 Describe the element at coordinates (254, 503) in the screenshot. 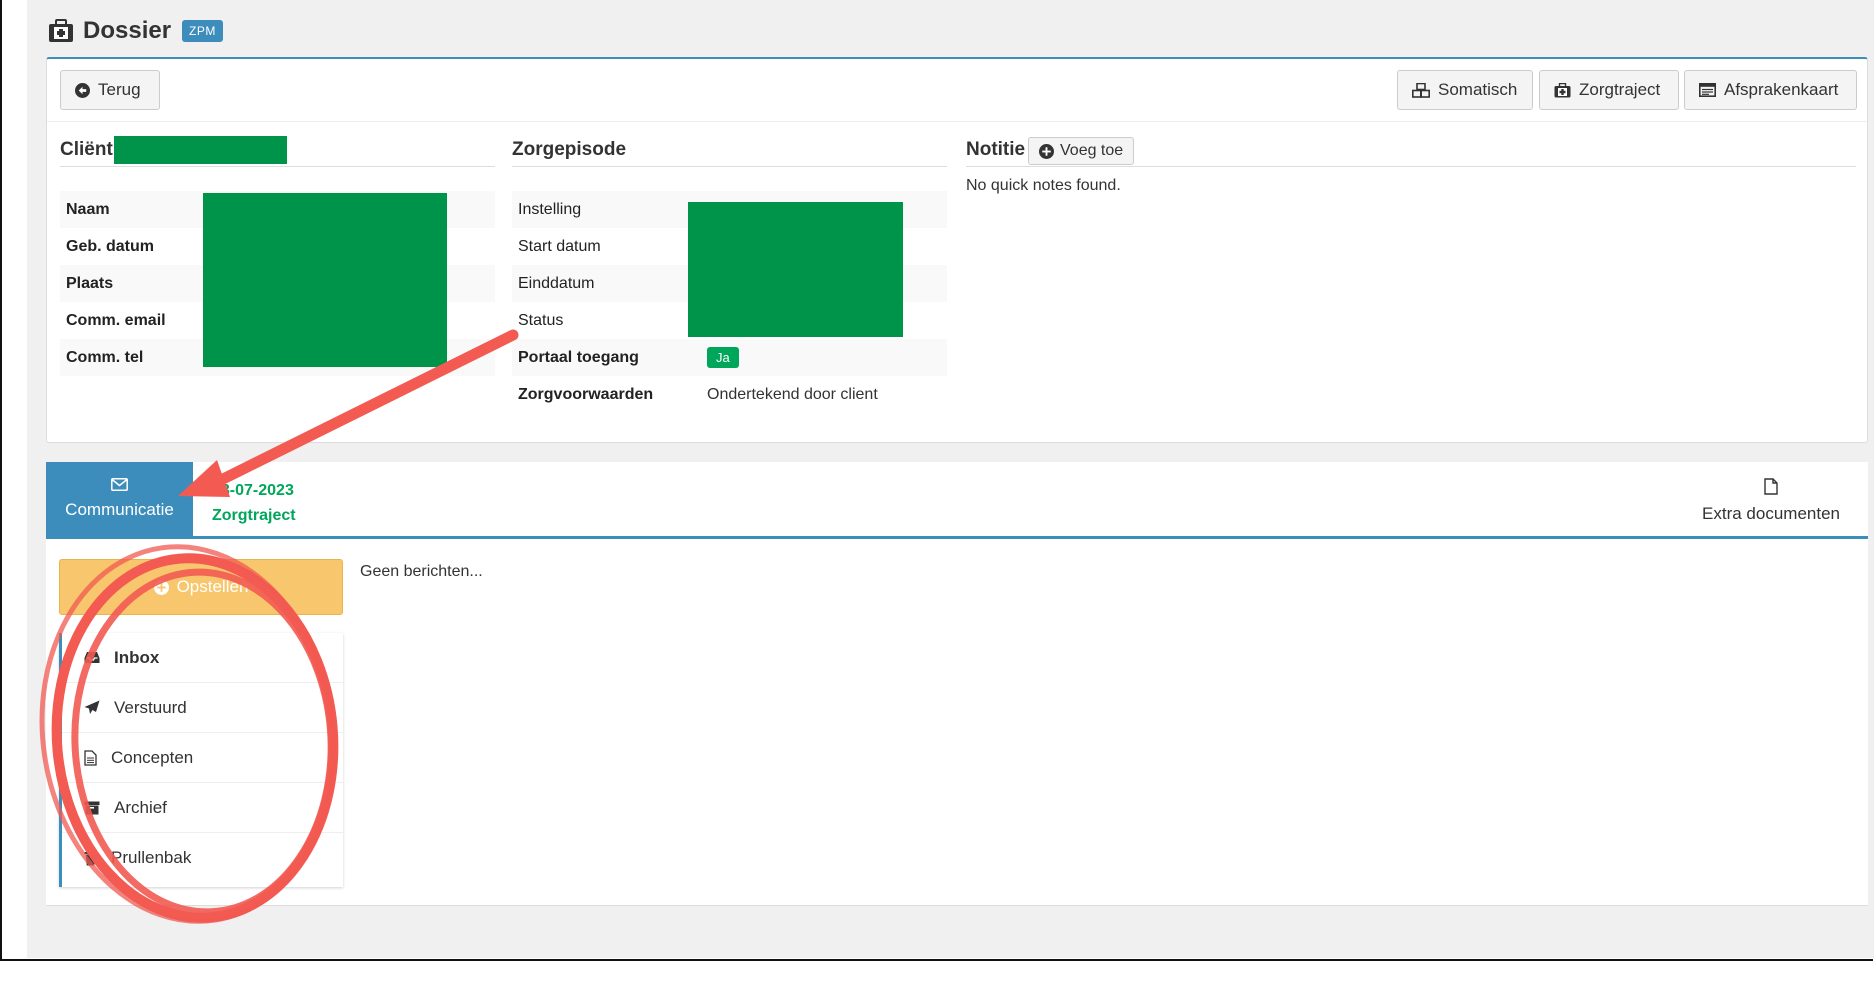

I see `tab-zorgtraject: 18-07-2023 Zorgtraject` at that location.